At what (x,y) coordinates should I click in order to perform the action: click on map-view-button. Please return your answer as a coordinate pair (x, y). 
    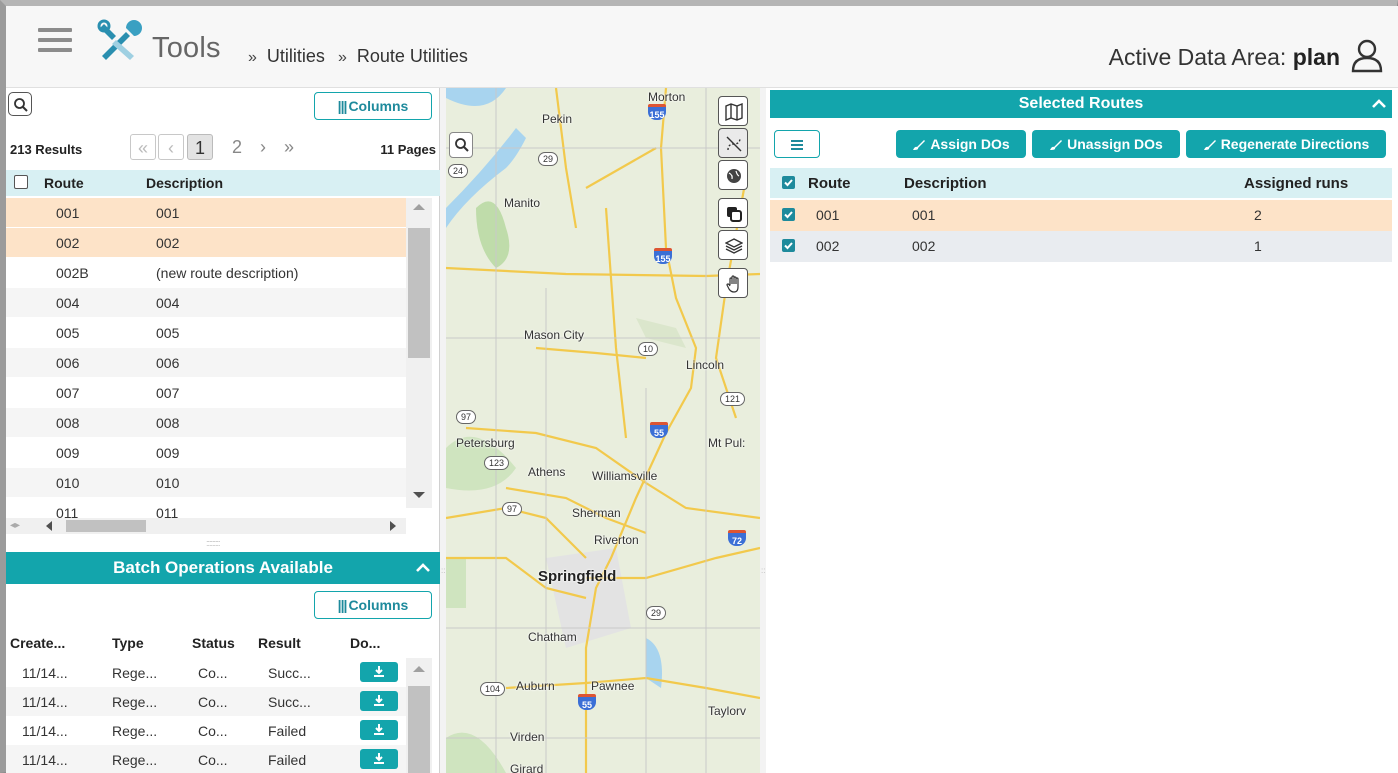
    Looking at the image, I should click on (733, 111).